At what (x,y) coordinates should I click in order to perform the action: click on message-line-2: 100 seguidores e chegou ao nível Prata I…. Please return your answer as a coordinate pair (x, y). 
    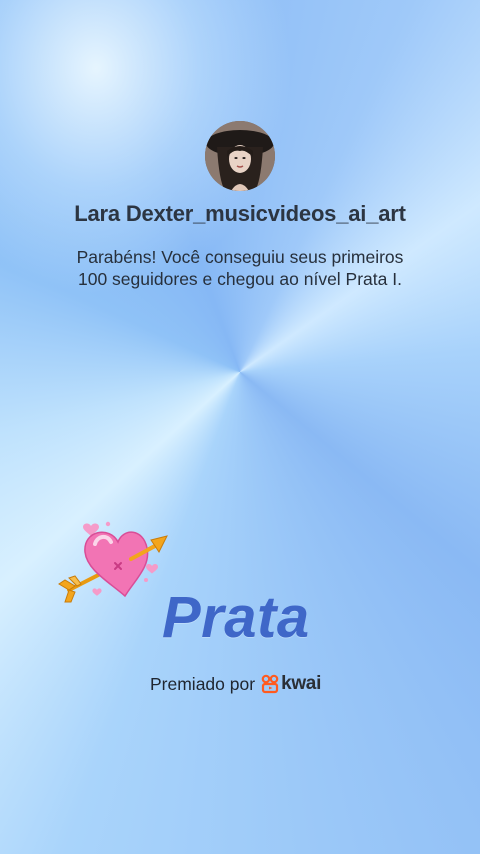
    Looking at the image, I should click on (240, 279).